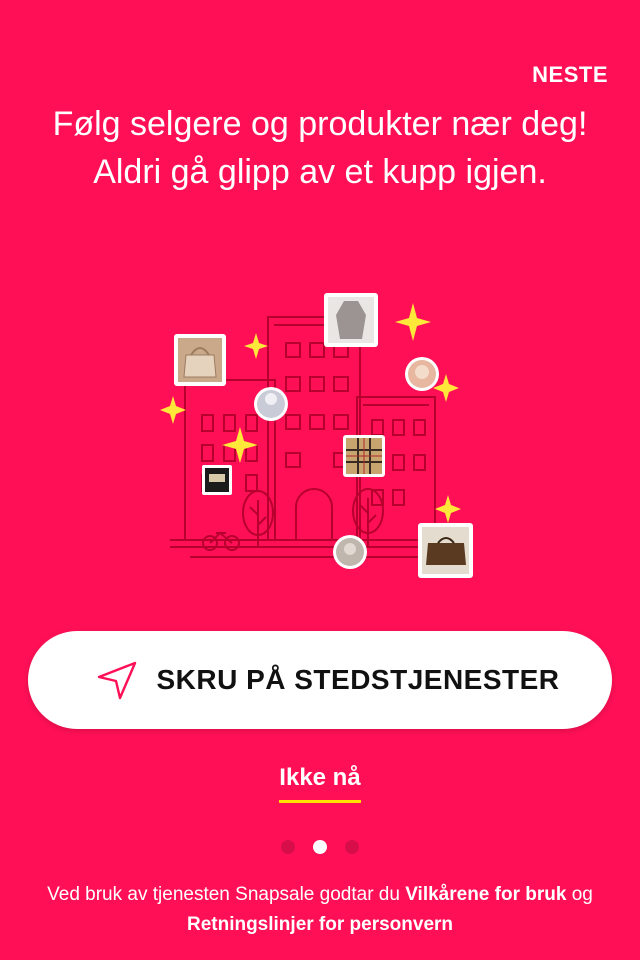  Describe the element at coordinates (226, 894) in the screenshot. I see `legal-prefix: Ved bruk av tjenesten Snapsale godtar du` at that location.